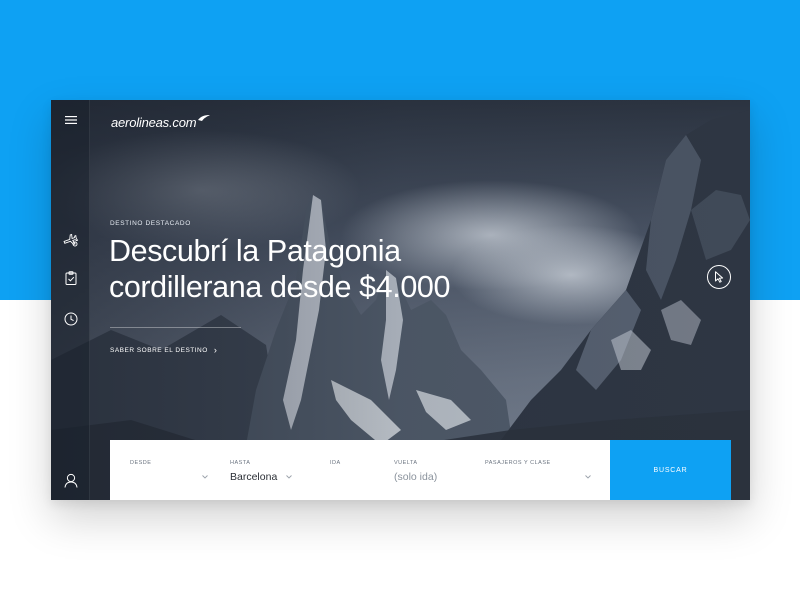 Image resolution: width=800 pixels, height=600 pixels. I want to click on sidebar-item-account, so click(71, 480).